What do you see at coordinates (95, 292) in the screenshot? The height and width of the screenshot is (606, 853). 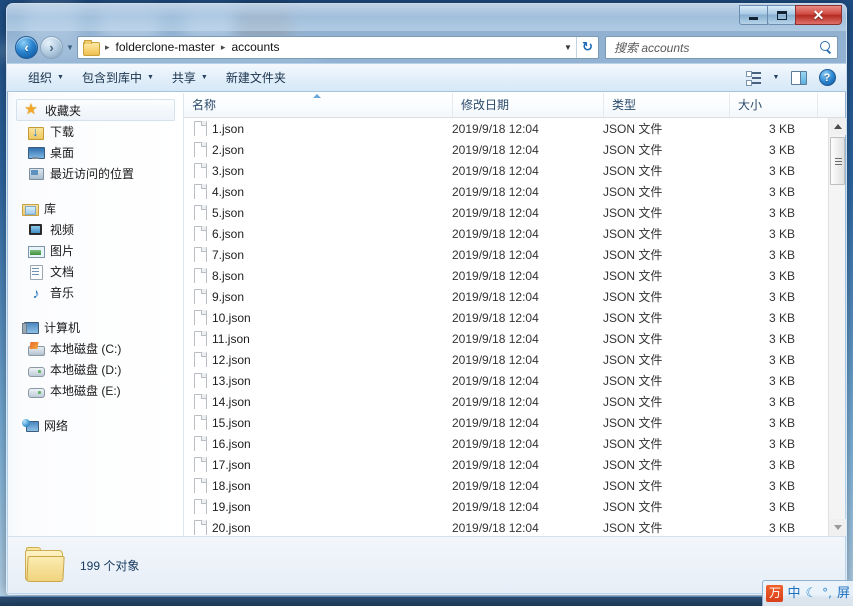 I see `sidebar-item-music: ♪ 音乐` at bounding box center [95, 292].